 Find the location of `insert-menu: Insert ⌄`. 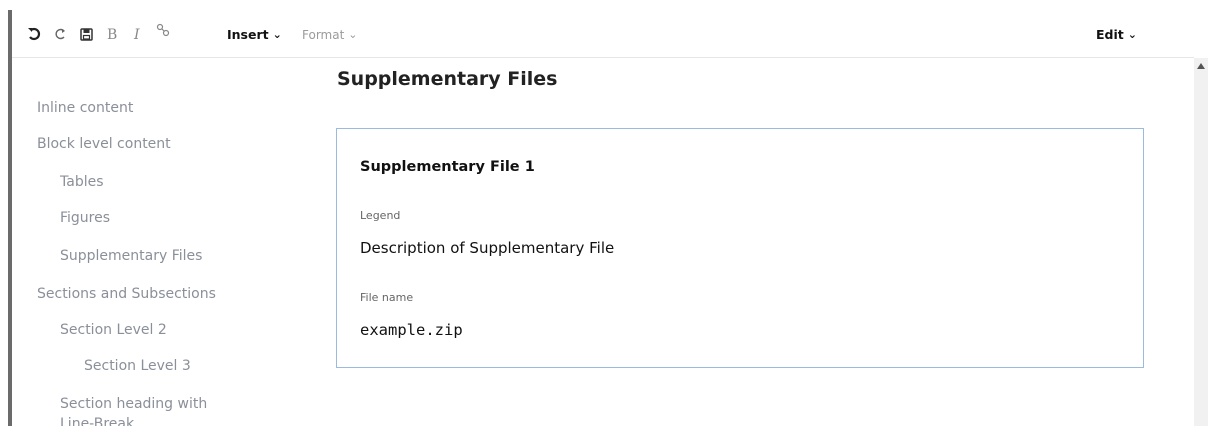

insert-menu: Insert ⌄ is located at coordinates (254, 35).